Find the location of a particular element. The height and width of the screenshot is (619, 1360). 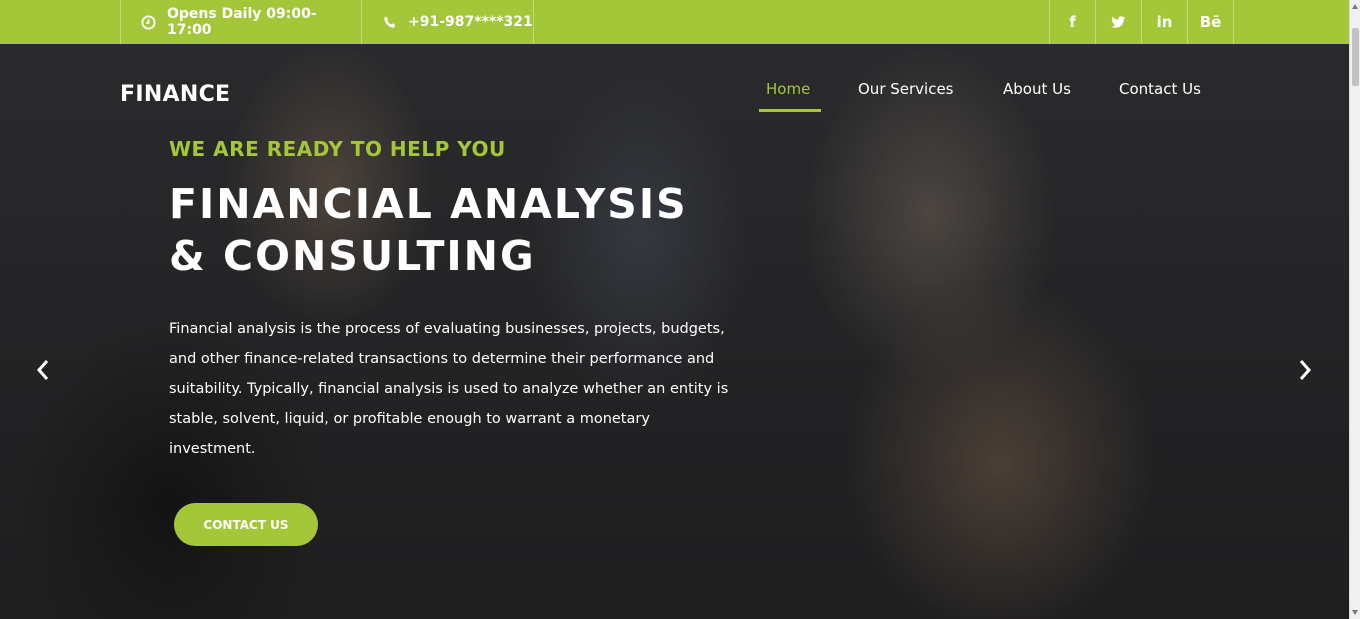

scrollbar-thumb is located at coordinates (1355, 57).